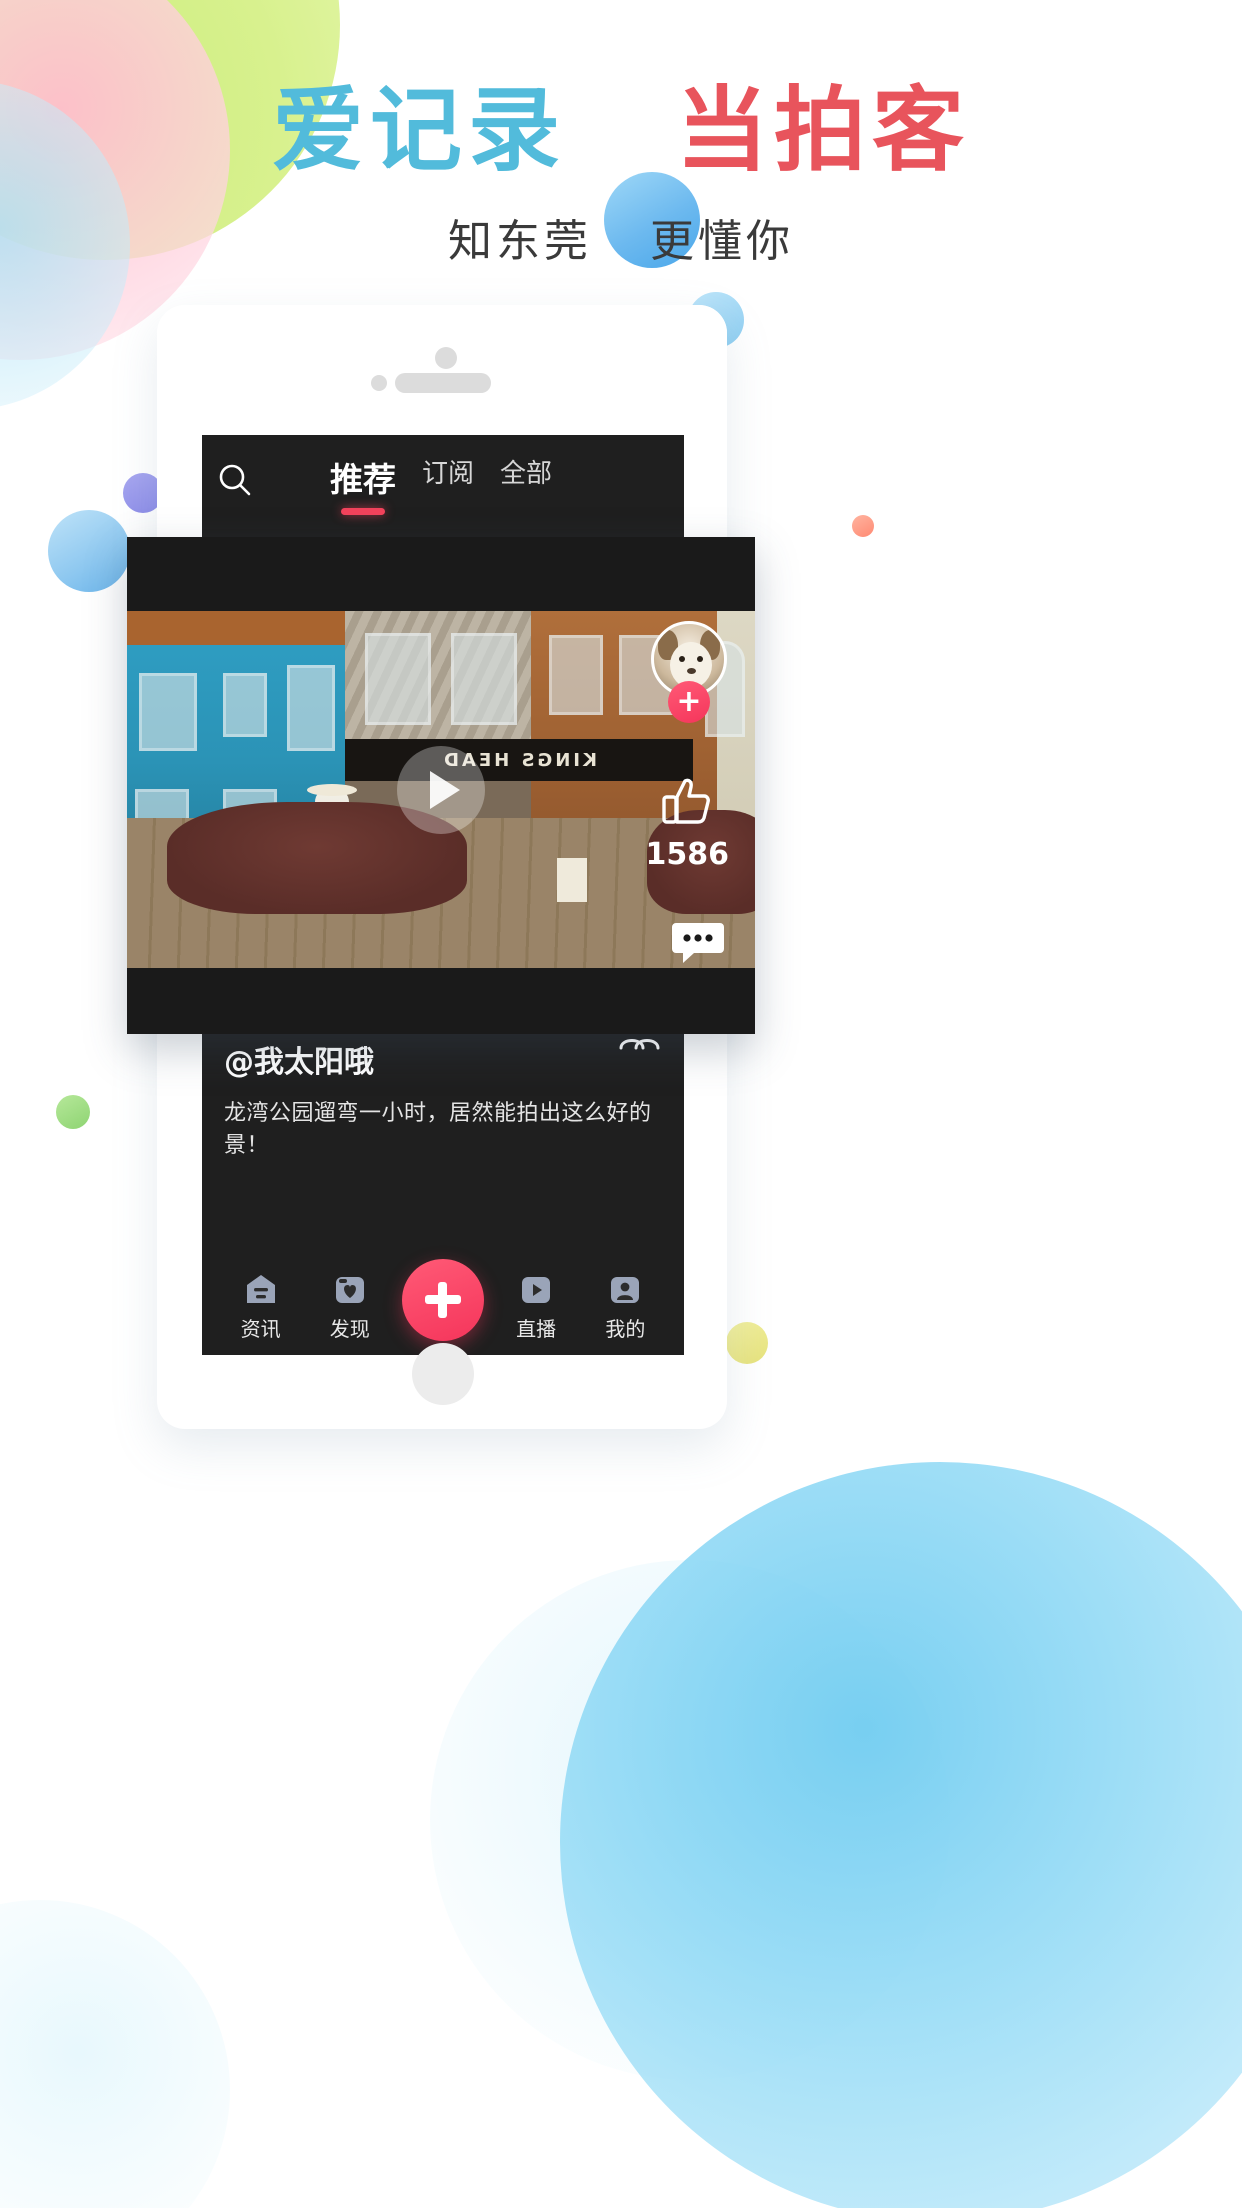  Describe the element at coordinates (236, 628) in the screenshot. I see `building-blue-roof` at that location.